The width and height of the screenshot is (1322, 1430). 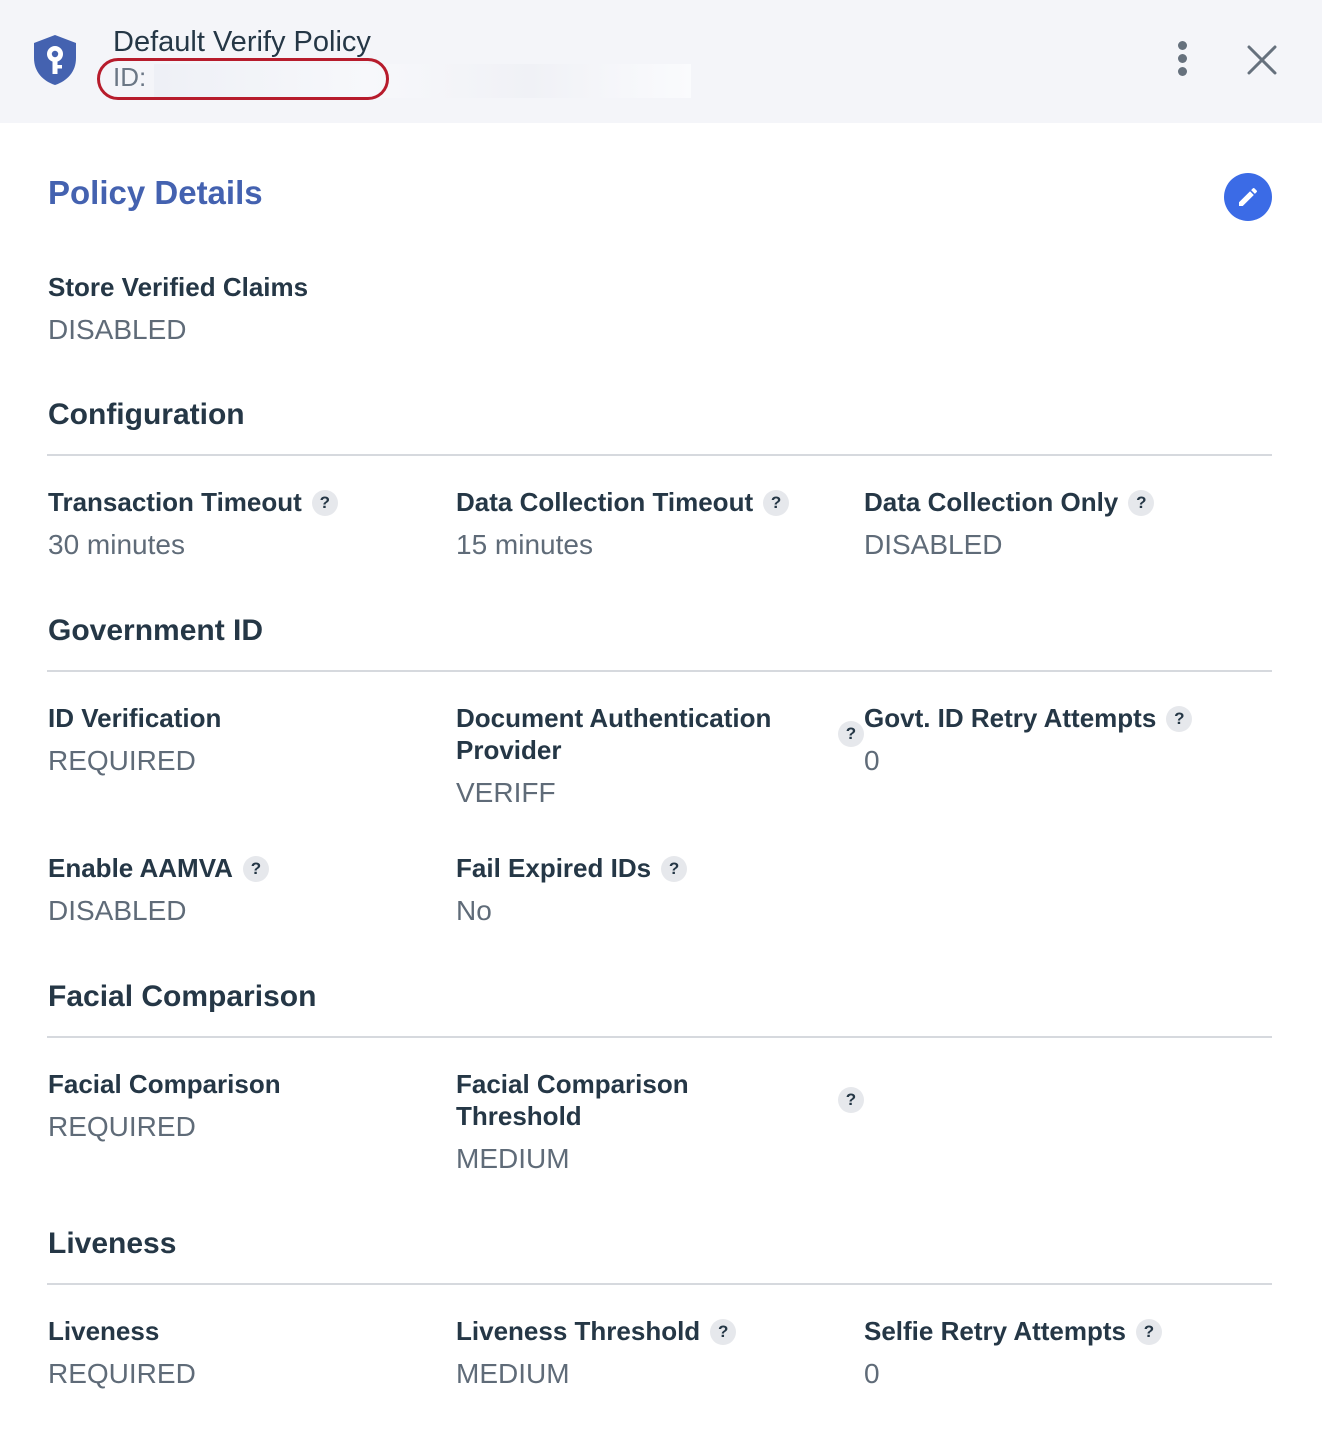 What do you see at coordinates (117, 329) in the screenshot?
I see `store-verified-claims-value: DISABLED` at bounding box center [117, 329].